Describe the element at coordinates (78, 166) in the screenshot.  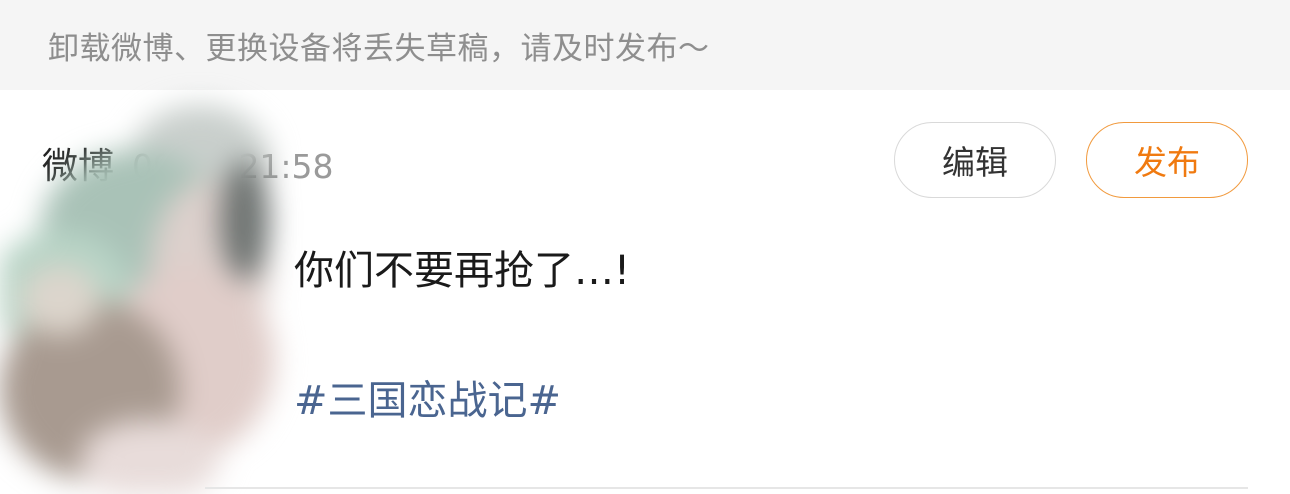
I see `draft-source-label: 微博` at that location.